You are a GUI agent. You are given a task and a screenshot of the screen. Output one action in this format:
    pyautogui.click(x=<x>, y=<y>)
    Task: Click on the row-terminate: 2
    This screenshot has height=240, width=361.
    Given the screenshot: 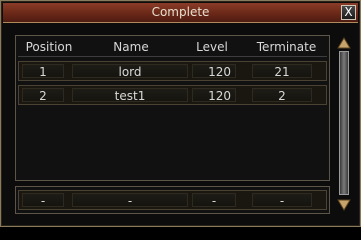 What is the action you would take?
    pyautogui.click(x=282, y=95)
    